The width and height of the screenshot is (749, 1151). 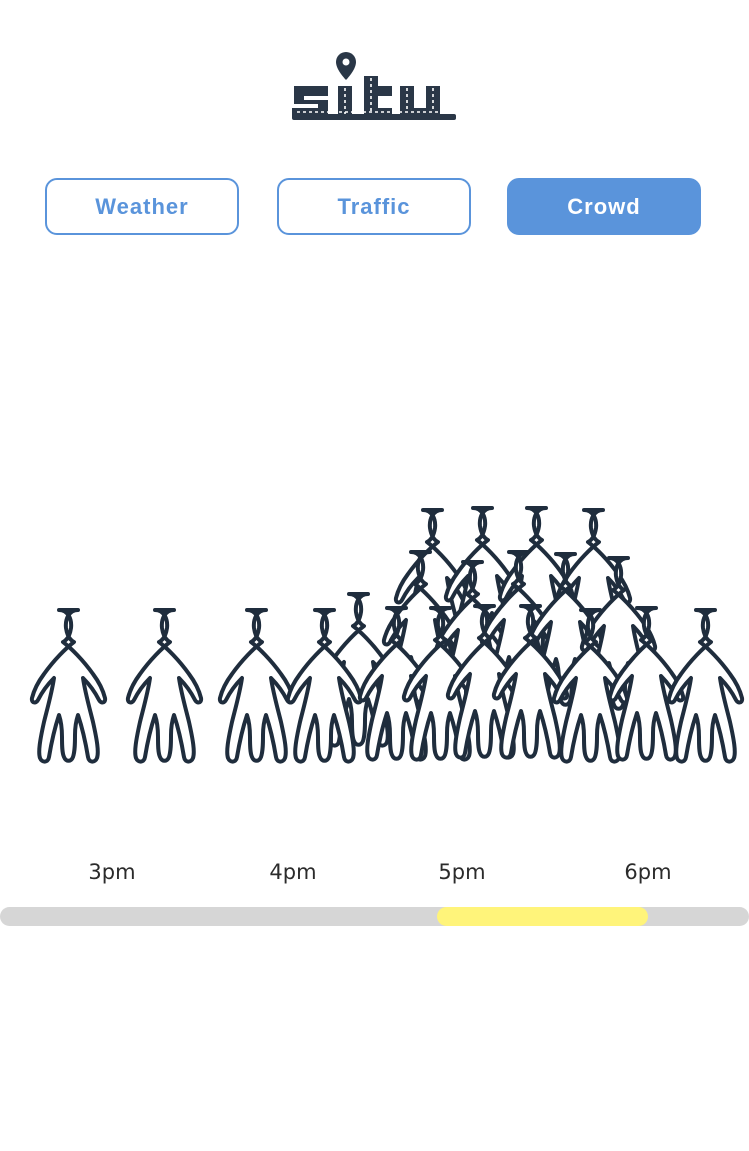 What do you see at coordinates (374, 206) in the screenshot?
I see `tab-traffic: Traffic` at bounding box center [374, 206].